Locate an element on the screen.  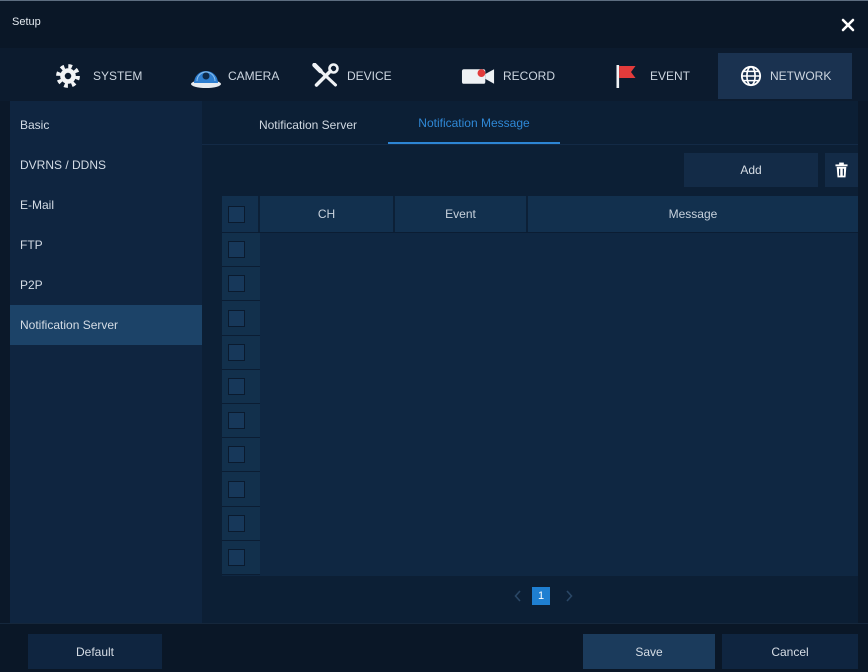
column-header-message: Message is located at coordinates (693, 214).